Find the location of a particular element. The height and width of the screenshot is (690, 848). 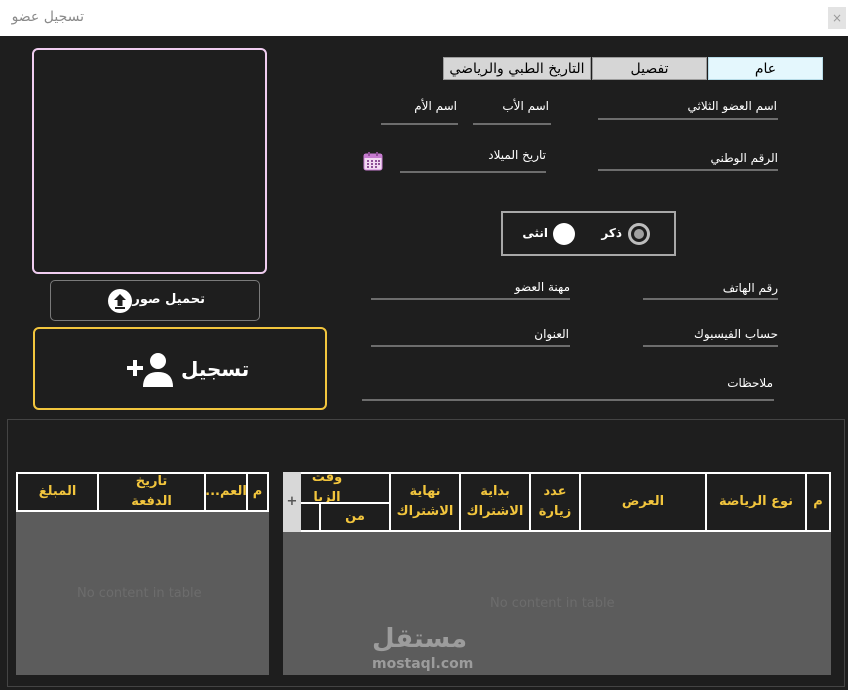

profession-label: مهنة العضو is located at coordinates (542, 287).